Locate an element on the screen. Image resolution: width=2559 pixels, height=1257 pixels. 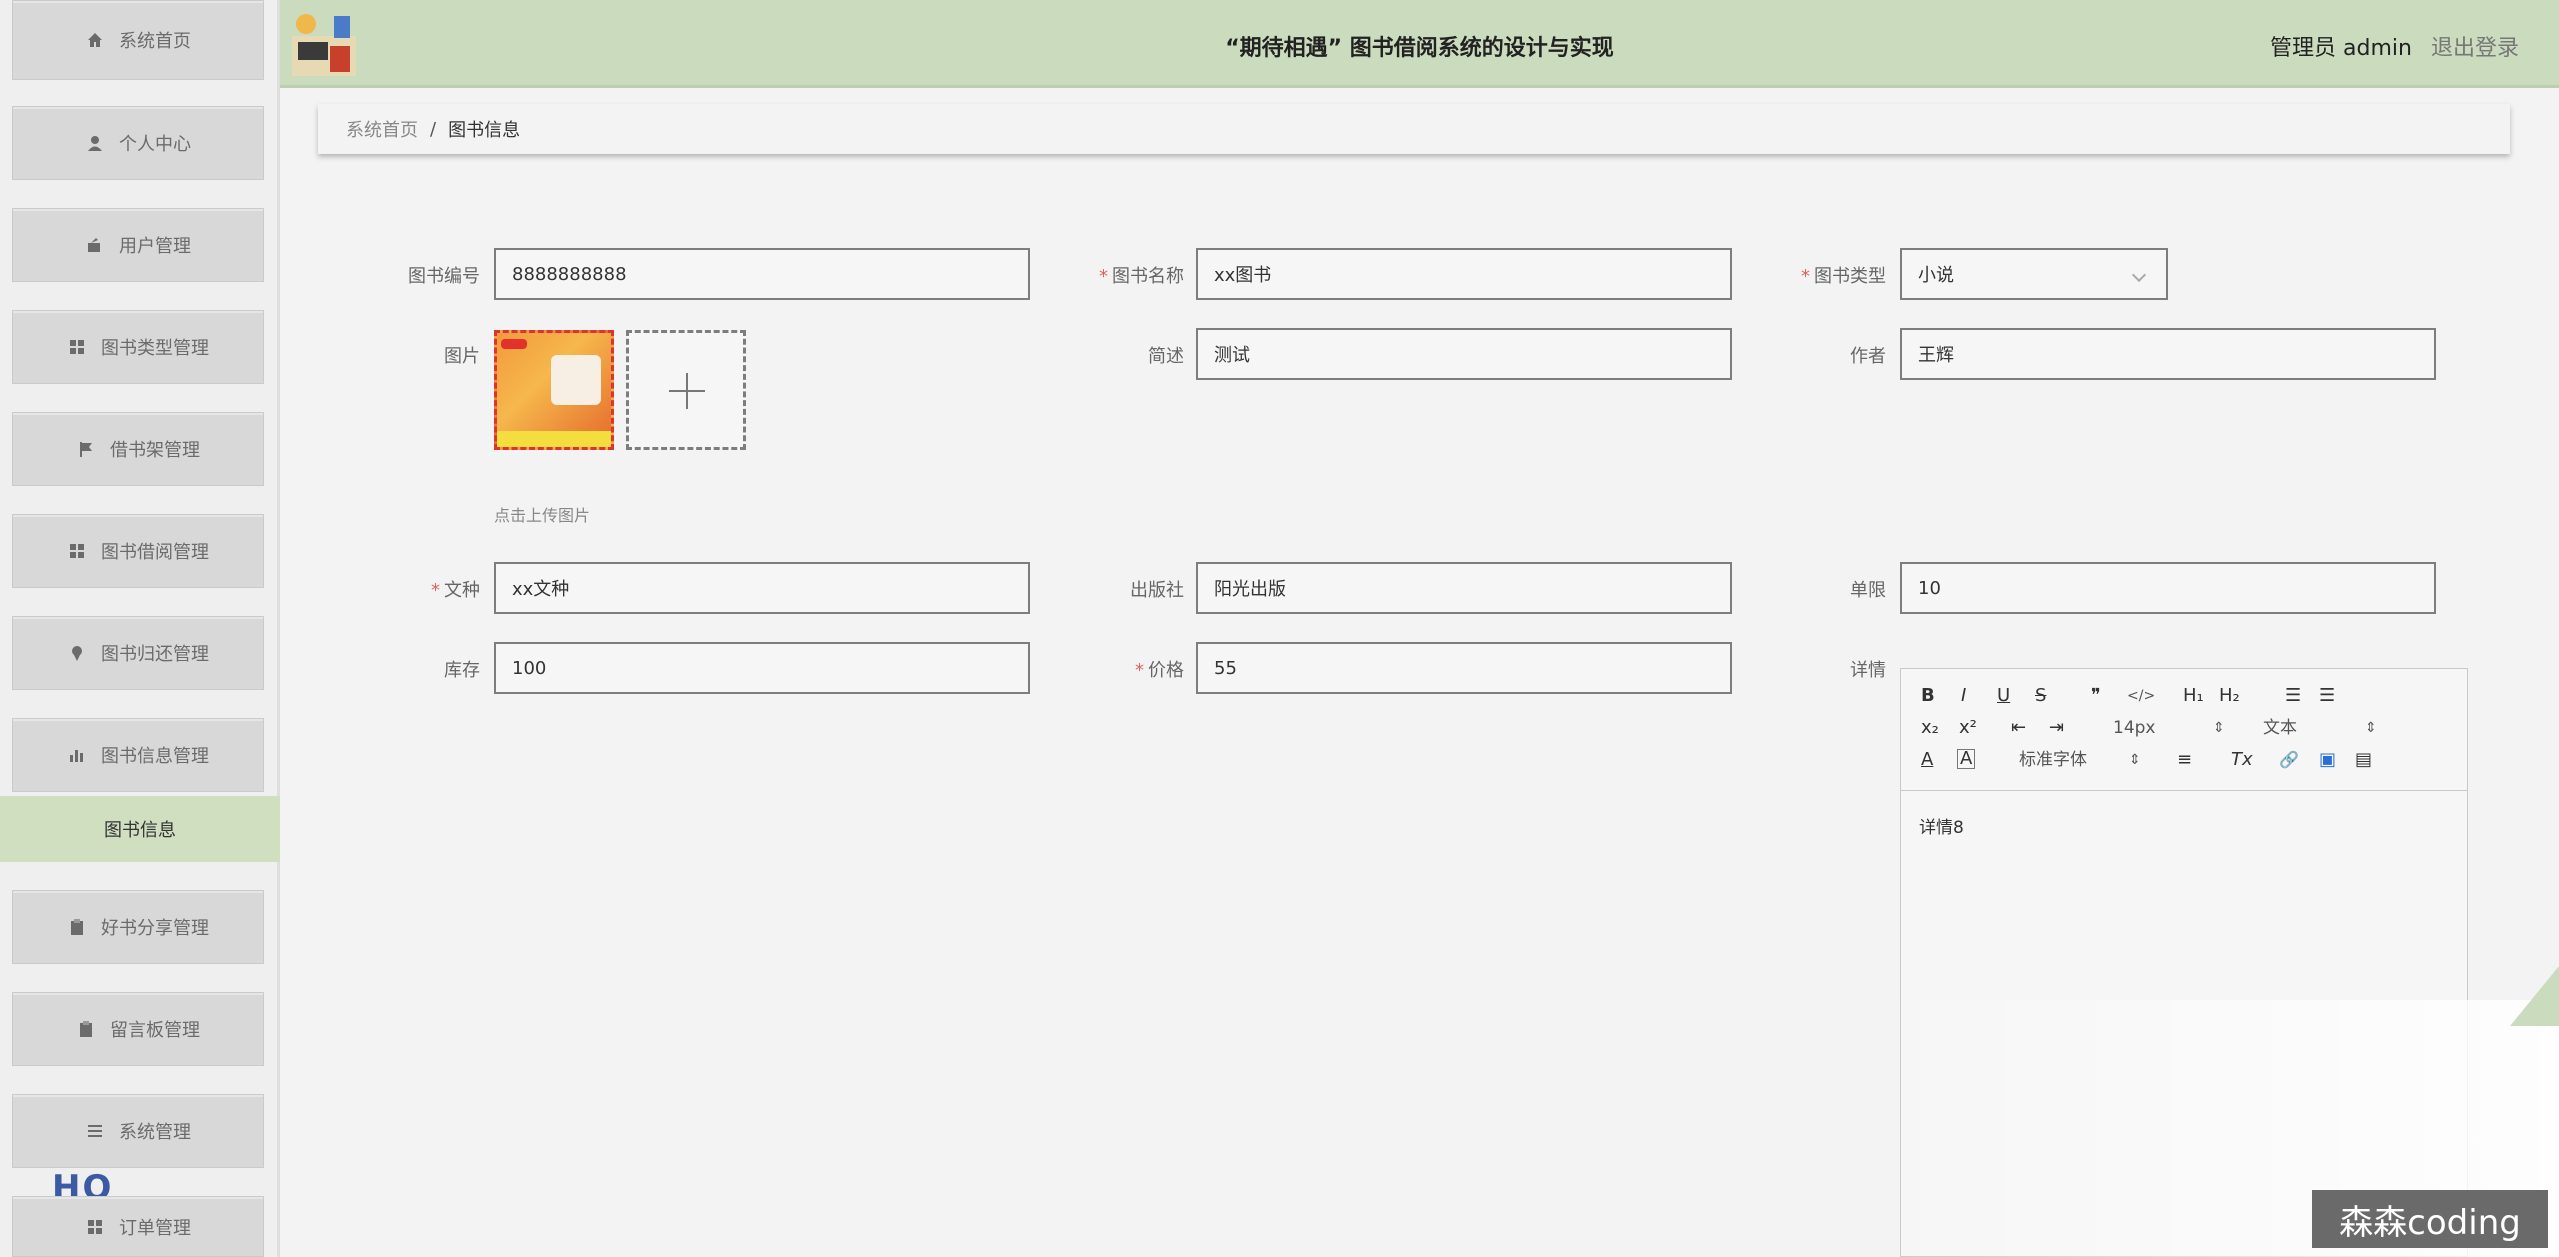
sidebar-item-orders: 订单管理 is located at coordinates (138, 1226).